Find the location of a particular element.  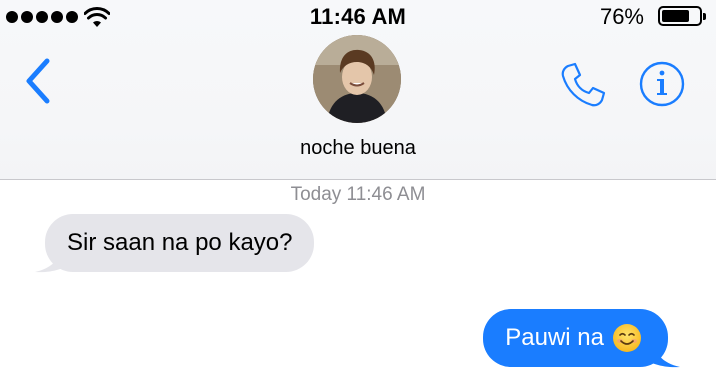

chevron-left-icon is located at coordinates (38, 81).